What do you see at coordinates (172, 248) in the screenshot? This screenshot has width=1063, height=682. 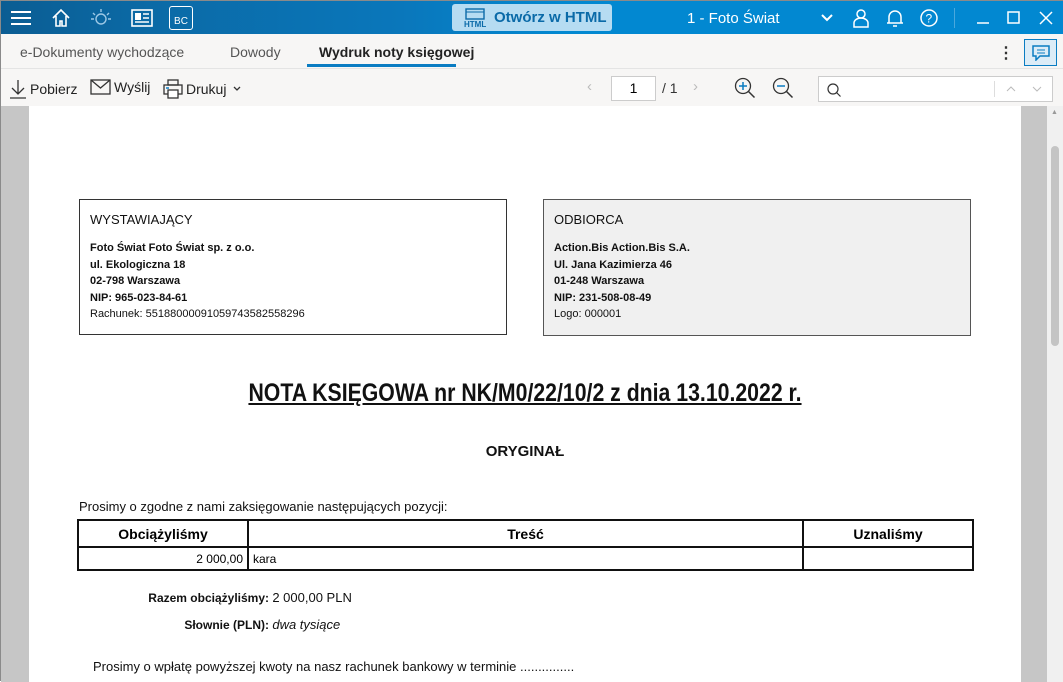 I see `issuer-name: Foto Świat Foto Świat sp. z o.o.` at bounding box center [172, 248].